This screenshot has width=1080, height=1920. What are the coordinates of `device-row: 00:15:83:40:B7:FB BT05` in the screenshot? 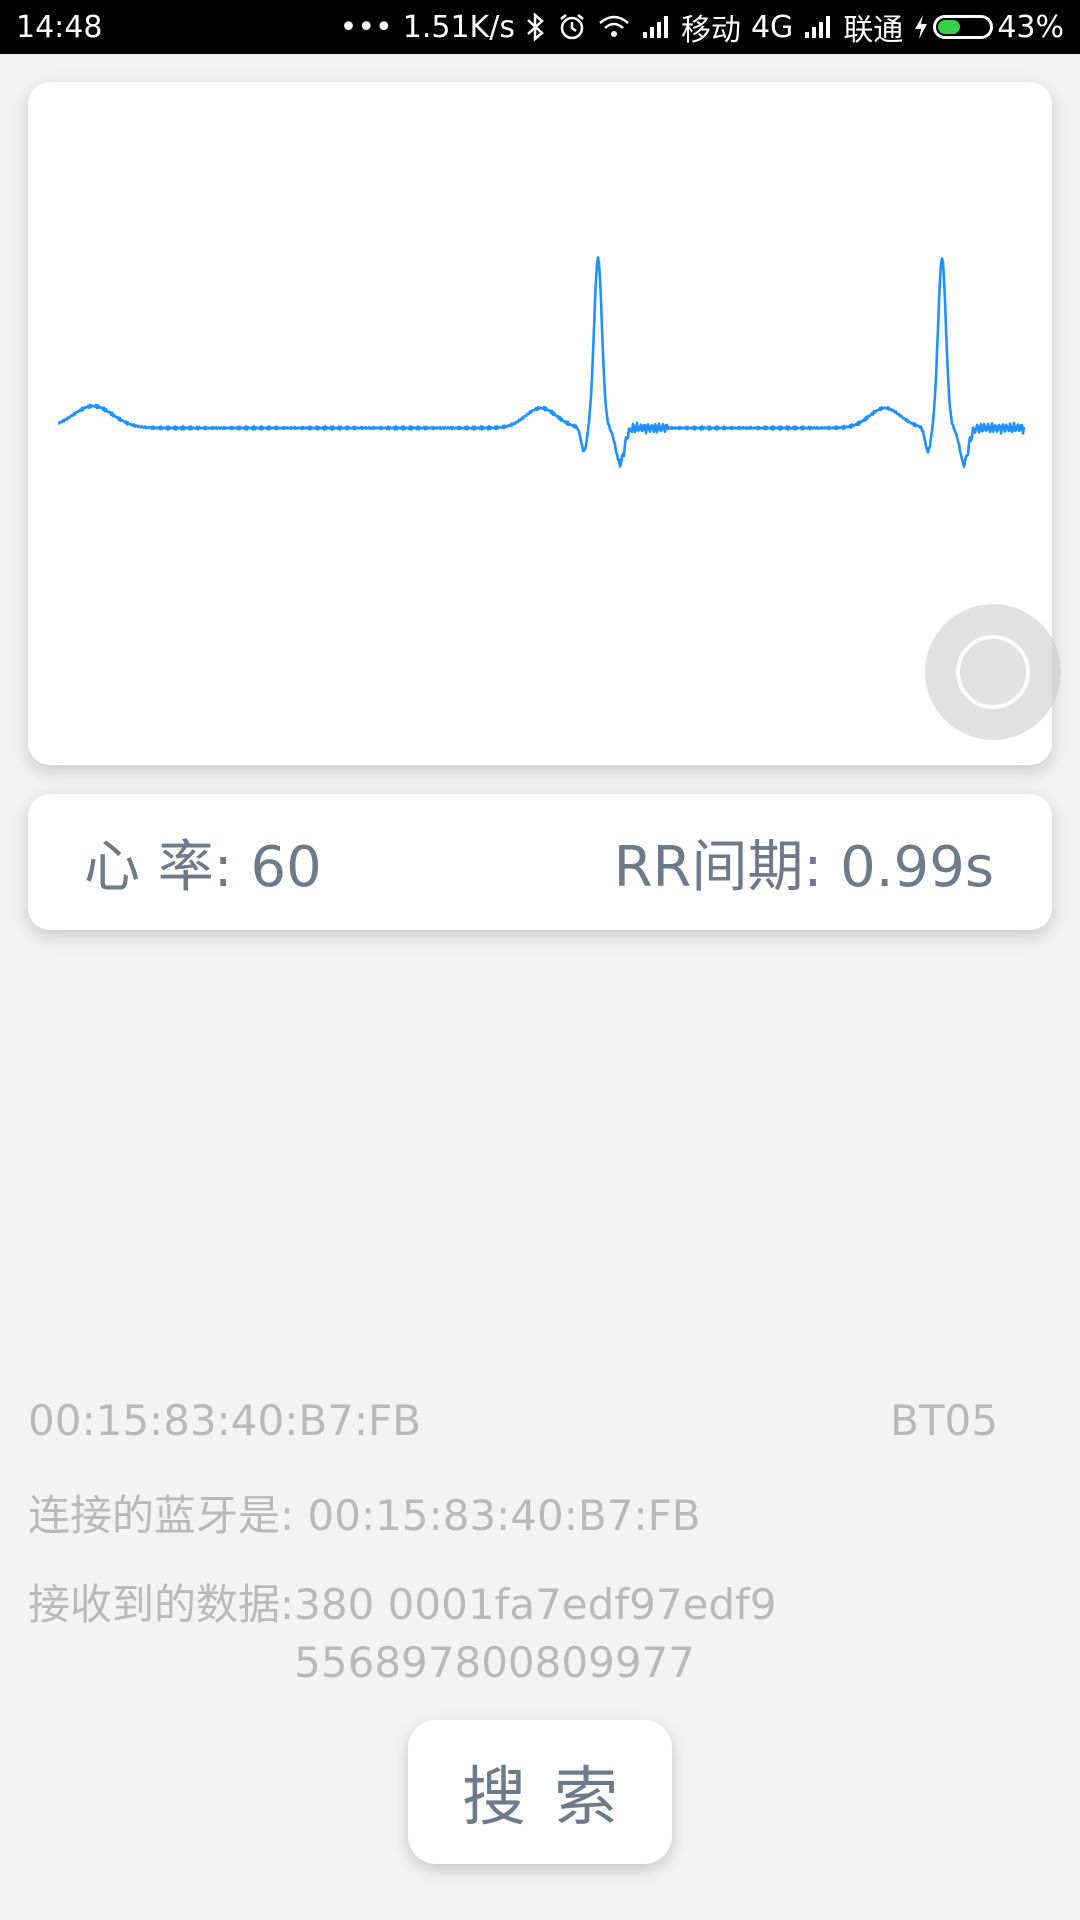 It's located at (513, 1420).